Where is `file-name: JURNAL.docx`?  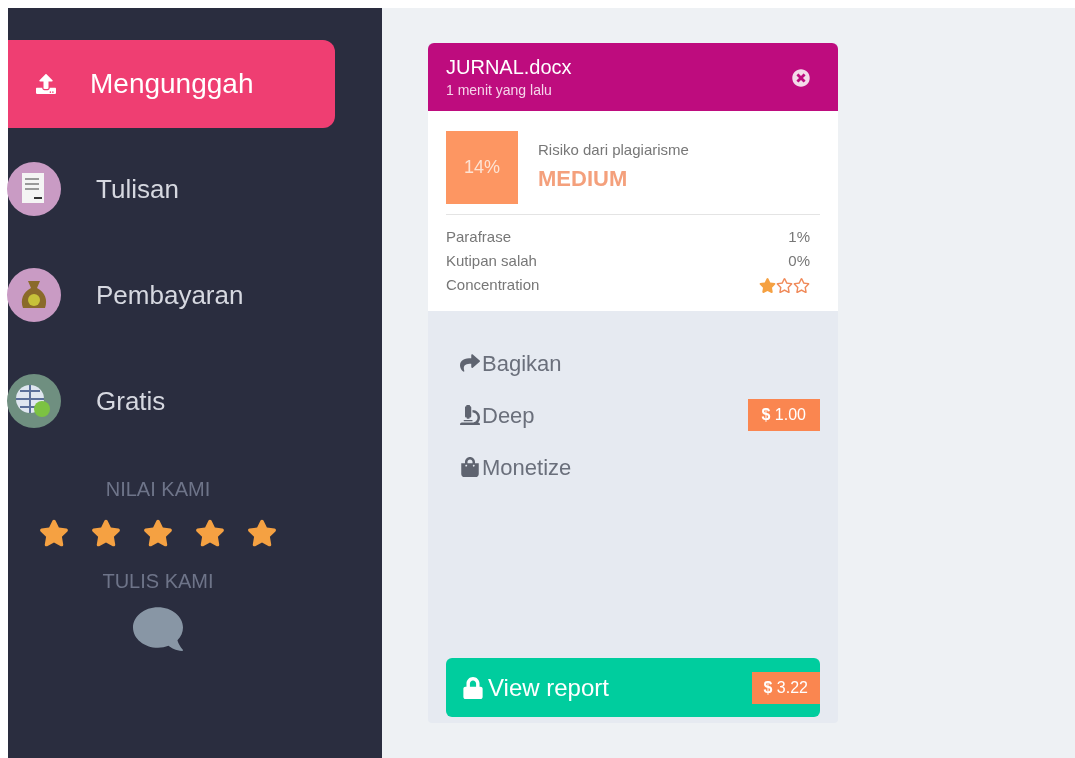 file-name: JURNAL.docx is located at coordinates (509, 67).